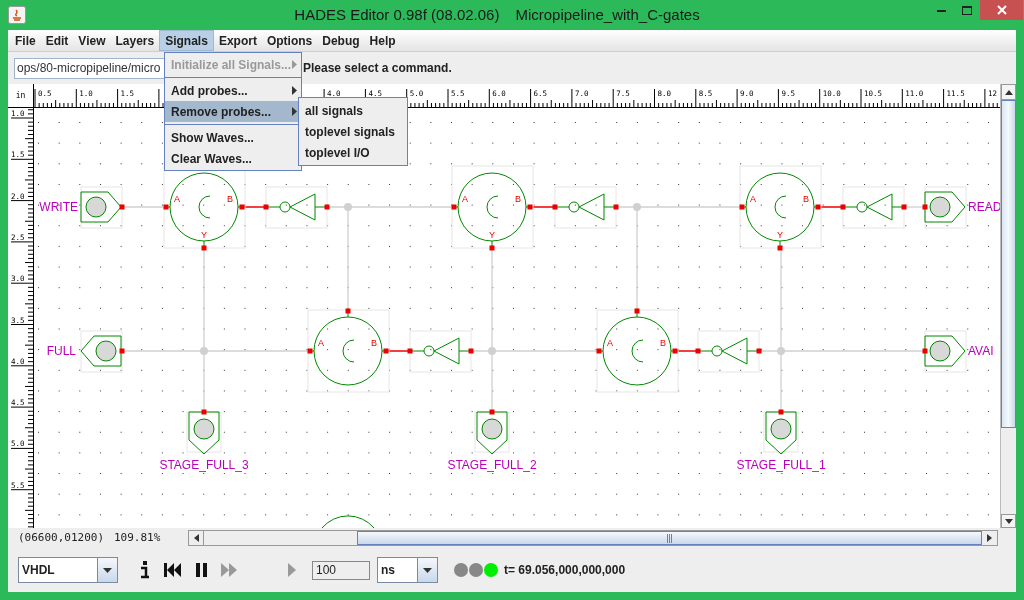 This screenshot has width=1024, height=600. What do you see at coordinates (1008, 521) in the screenshot?
I see `scroll-down-icon` at bounding box center [1008, 521].